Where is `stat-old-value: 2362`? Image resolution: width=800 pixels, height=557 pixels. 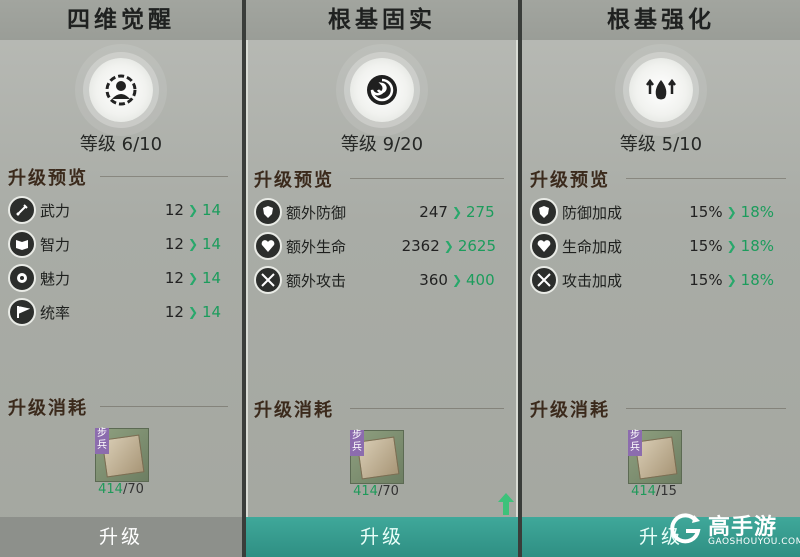 stat-old-value: 2362 is located at coordinates (420, 246).